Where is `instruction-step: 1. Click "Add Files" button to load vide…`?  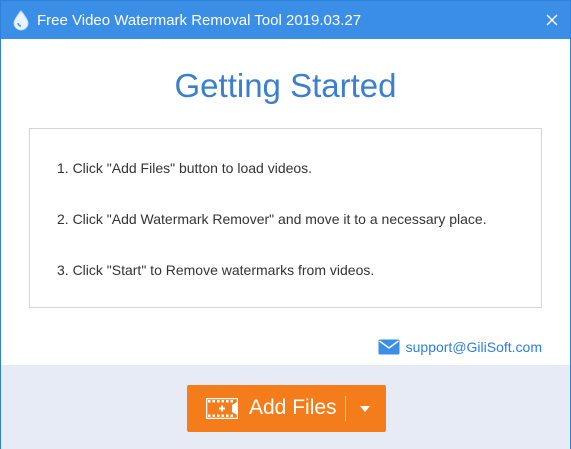 instruction-step: 1. Click "Add Files" button to load vide… is located at coordinates (185, 168).